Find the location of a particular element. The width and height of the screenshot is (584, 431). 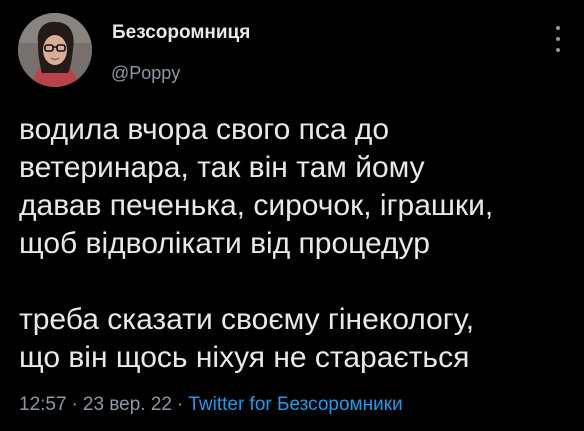

tweet-source-link: Twitter for Безсоромники is located at coordinates (295, 404).